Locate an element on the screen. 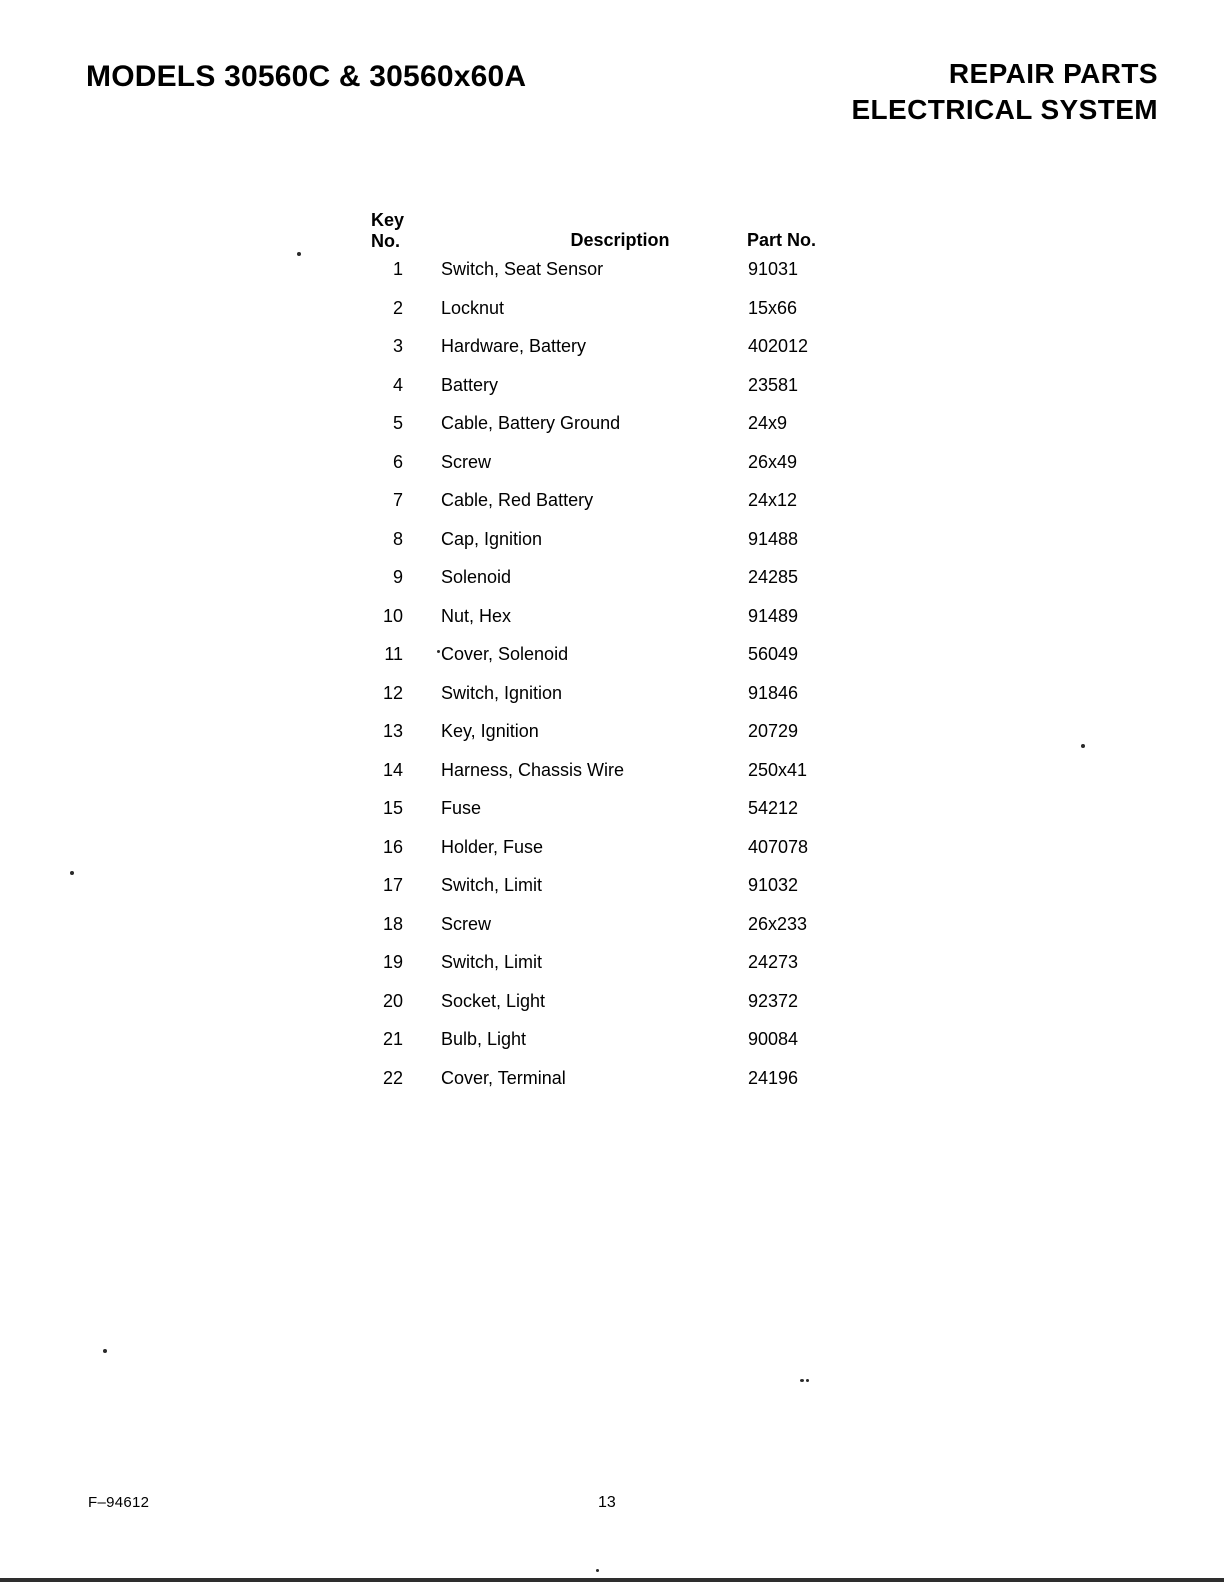 The height and width of the screenshot is (1584, 1224). cell-key-no: 17 is located at coordinates (392, 885).